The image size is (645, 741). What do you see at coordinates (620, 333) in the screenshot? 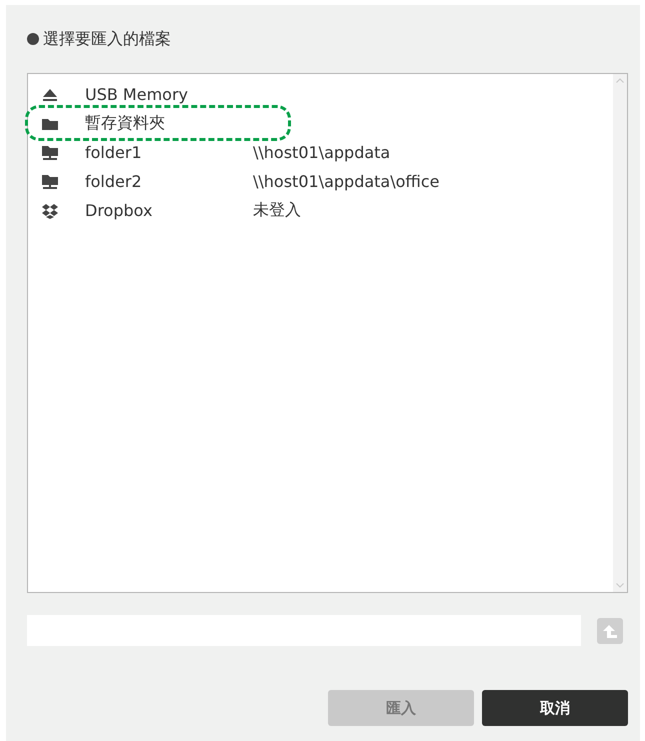
I see `scrollbar` at bounding box center [620, 333].